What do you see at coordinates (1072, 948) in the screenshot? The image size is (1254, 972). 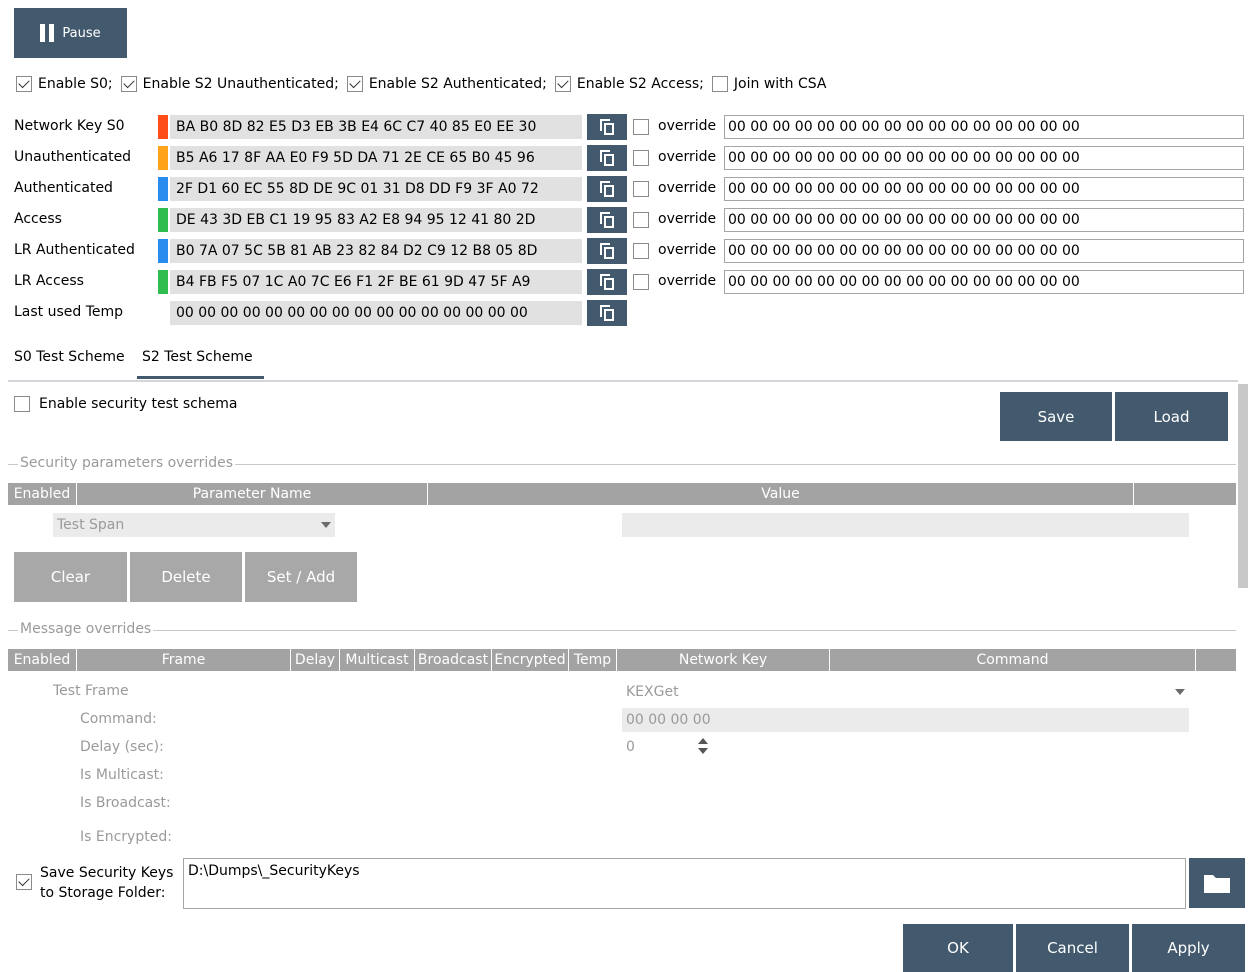 I see `cancel-button: Cancel` at bounding box center [1072, 948].